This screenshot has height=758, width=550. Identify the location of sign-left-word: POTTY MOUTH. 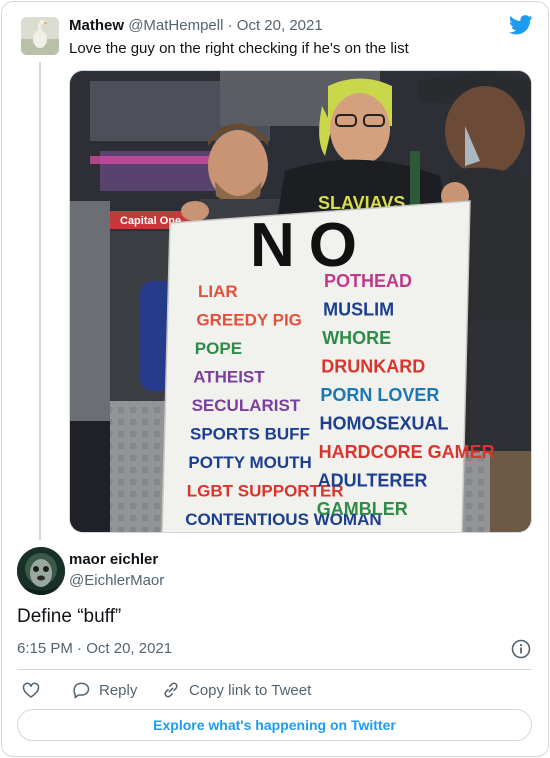
(249, 462).